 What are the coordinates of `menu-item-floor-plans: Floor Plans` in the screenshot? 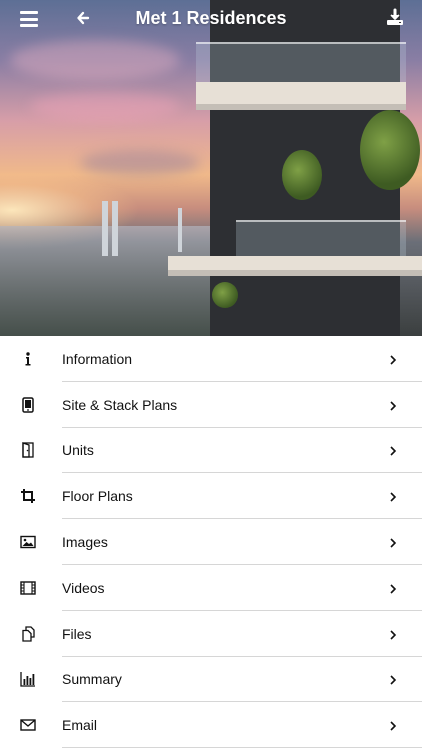 It's located at (211, 496).